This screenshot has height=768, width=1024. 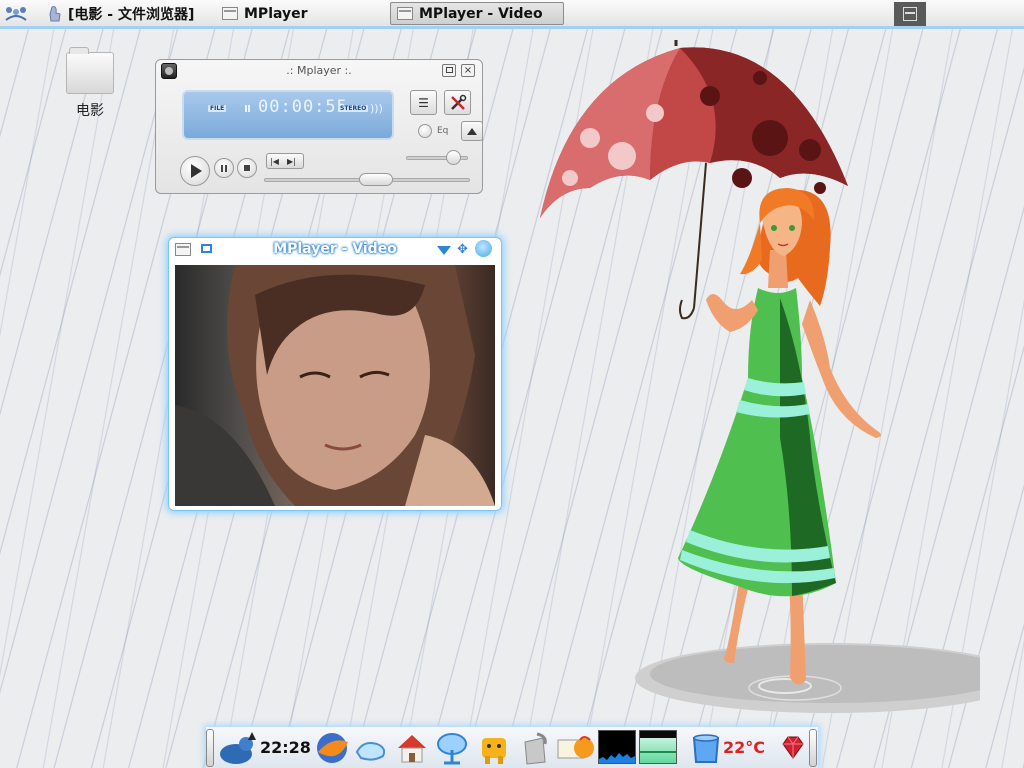 I want to click on window-title: MPlayer - Video, so click(x=335, y=249).